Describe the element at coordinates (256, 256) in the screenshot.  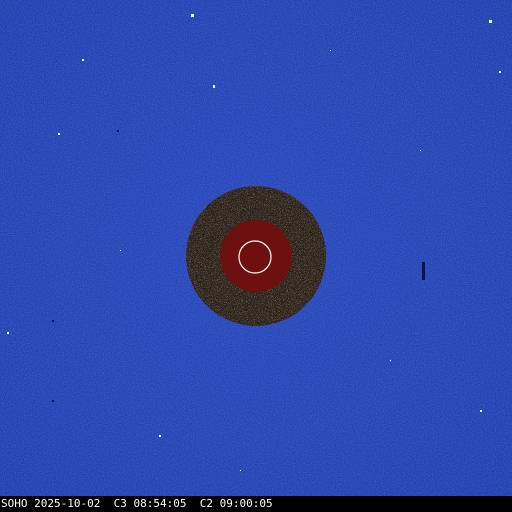
I see `occulting-disk` at that location.